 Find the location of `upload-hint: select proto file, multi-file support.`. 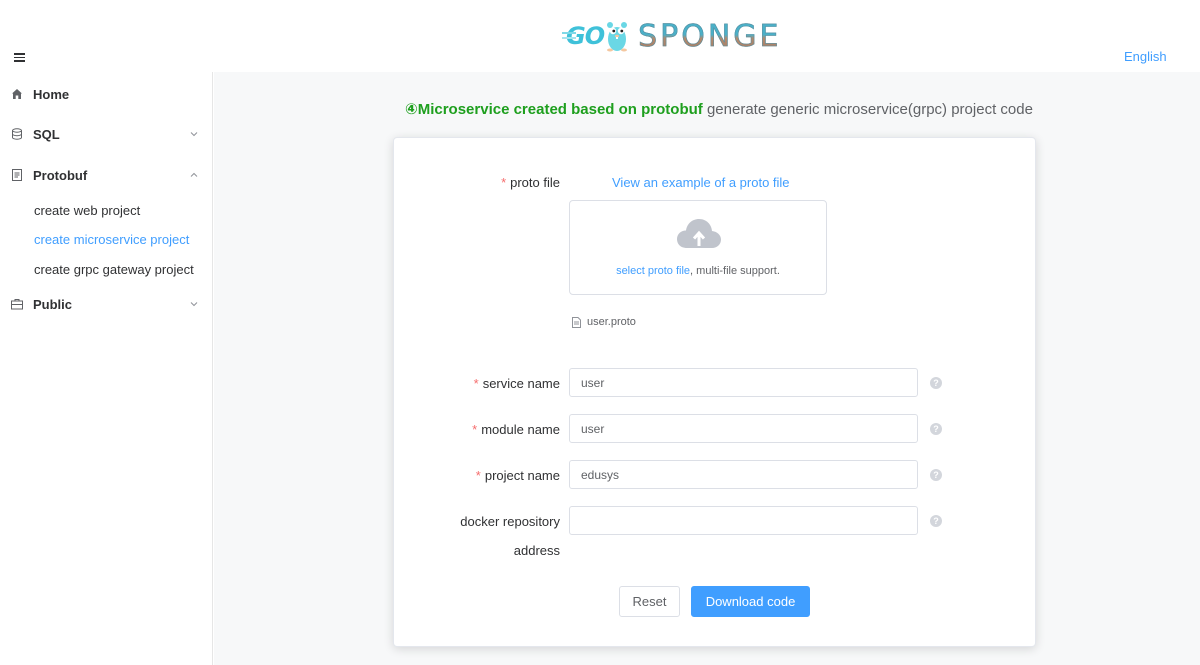

upload-hint: select proto file, multi-file support. is located at coordinates (698, 271).